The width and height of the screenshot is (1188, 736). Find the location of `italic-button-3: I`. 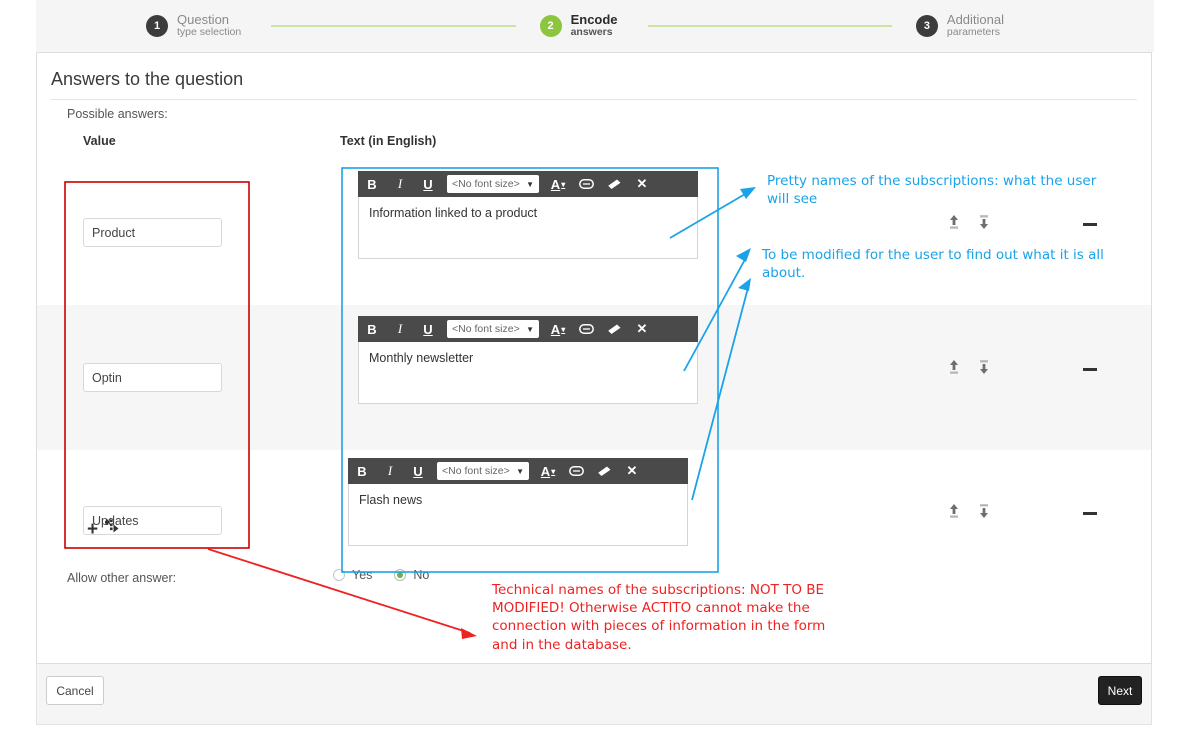

italic-button-3: I is located at coordinates (390, 471).